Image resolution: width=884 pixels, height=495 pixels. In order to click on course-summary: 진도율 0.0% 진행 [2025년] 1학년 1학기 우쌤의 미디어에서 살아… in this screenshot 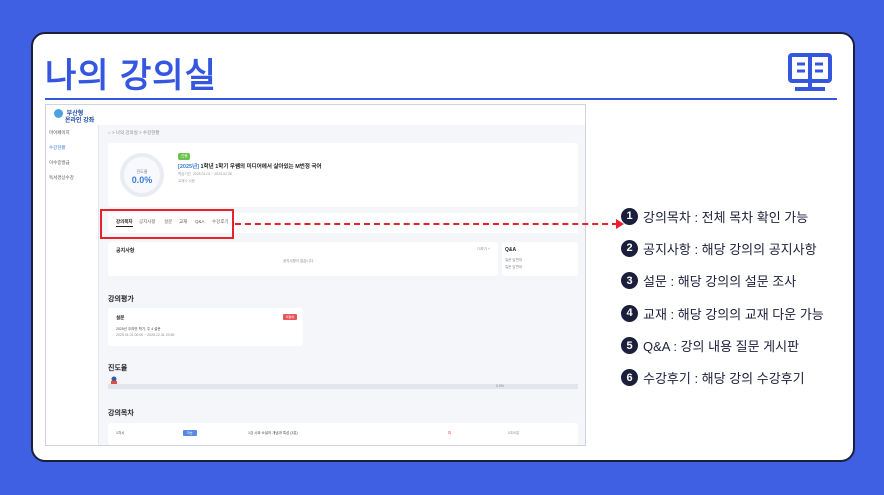, I will do `click(343, 175)`.